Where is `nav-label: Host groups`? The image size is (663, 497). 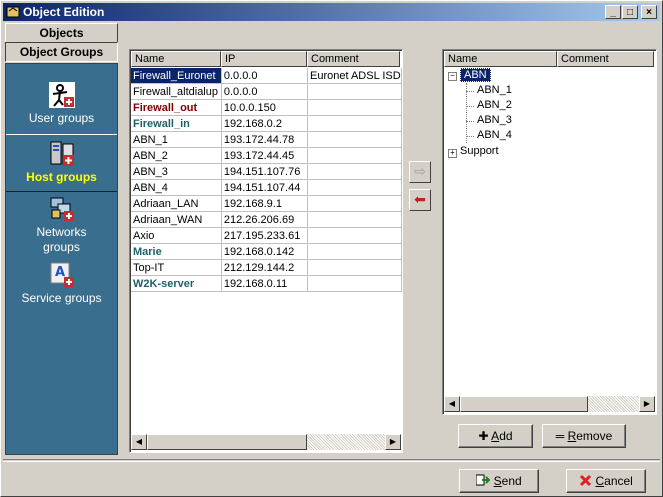 nav-label: Host groups is located at coordinates (61, 177).